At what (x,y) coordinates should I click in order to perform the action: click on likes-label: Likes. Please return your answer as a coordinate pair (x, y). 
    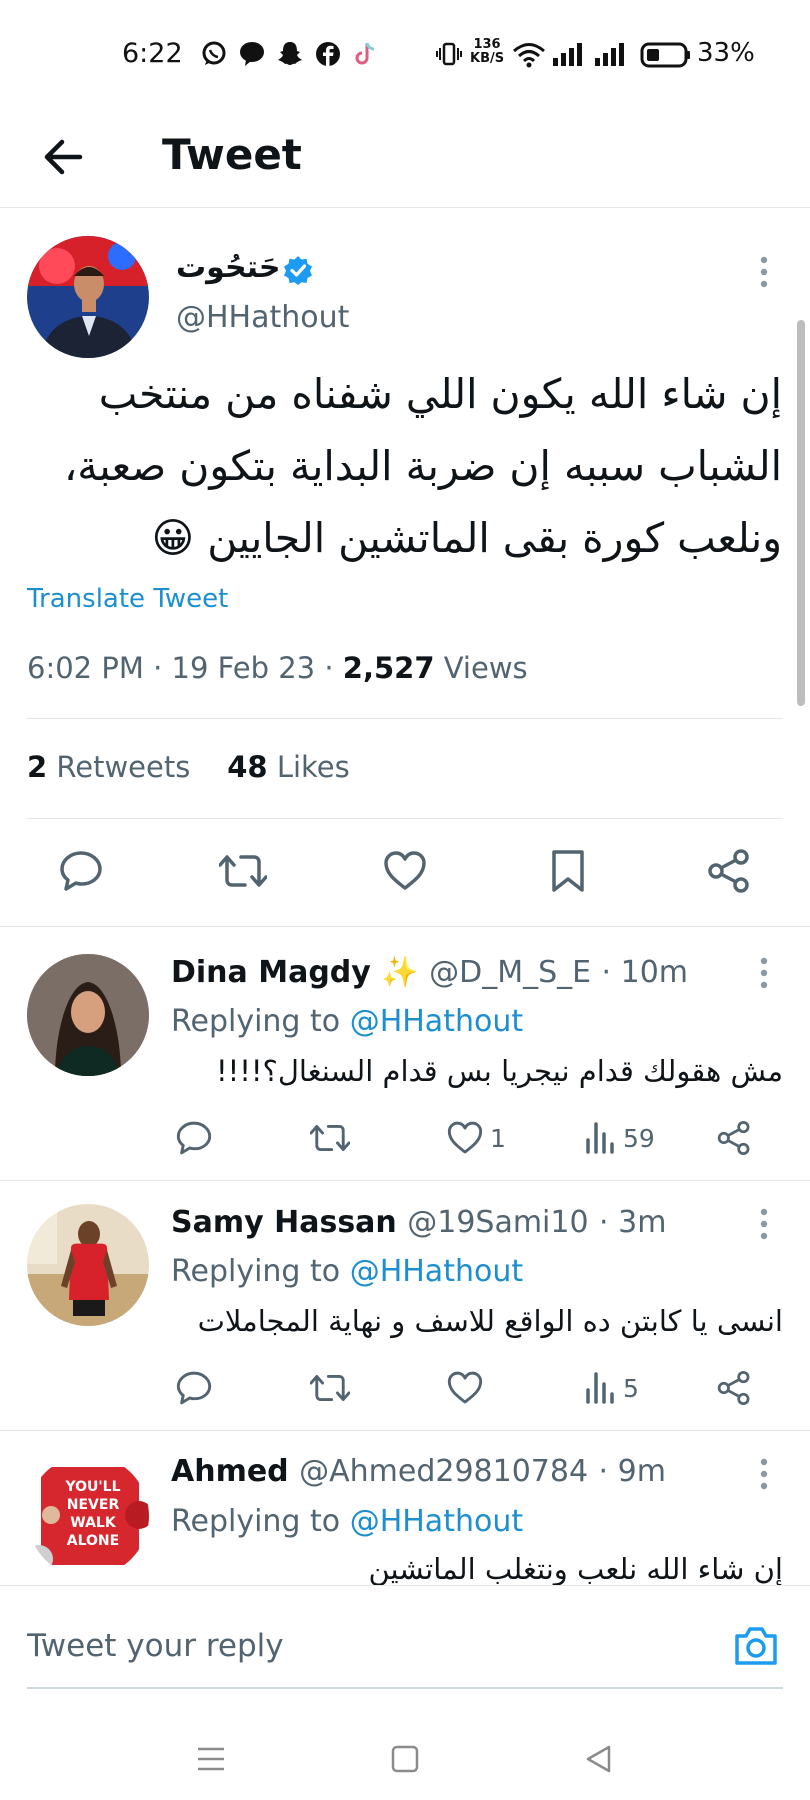
    Looking at the image, I should click on (313, 767).